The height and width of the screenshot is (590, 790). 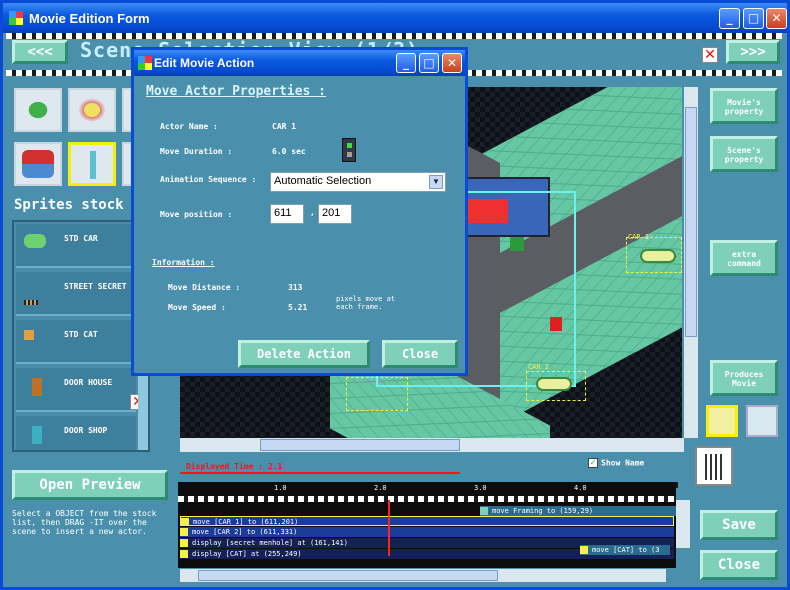 What do you see at coordinates (196, 151) in the screenshot?
I see `move-duration-label: Move Duration :` at bounding box center [196, 151].